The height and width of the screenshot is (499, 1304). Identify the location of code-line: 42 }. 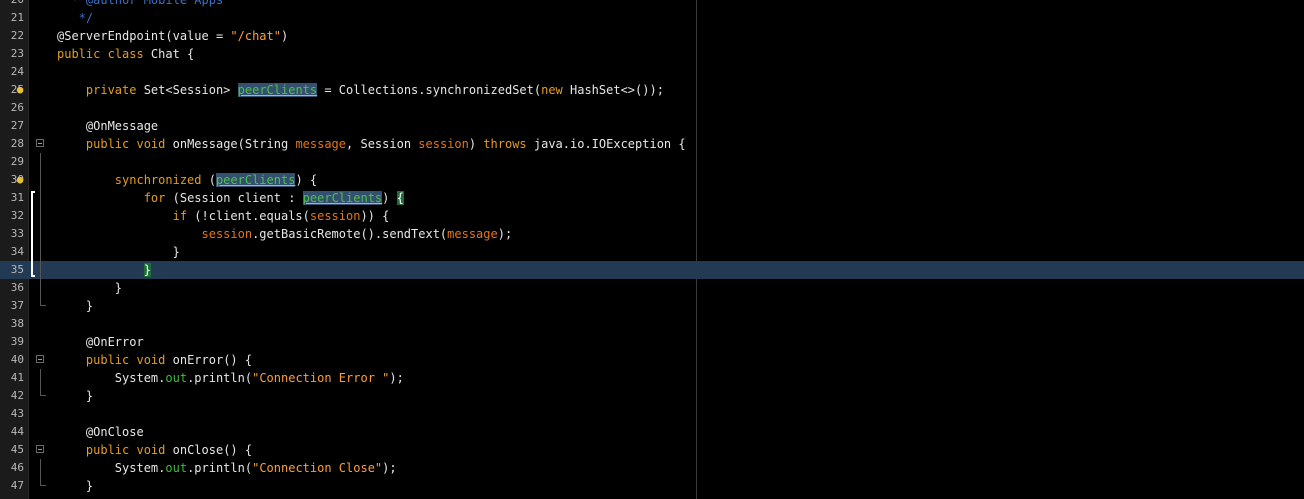
(652, 396).